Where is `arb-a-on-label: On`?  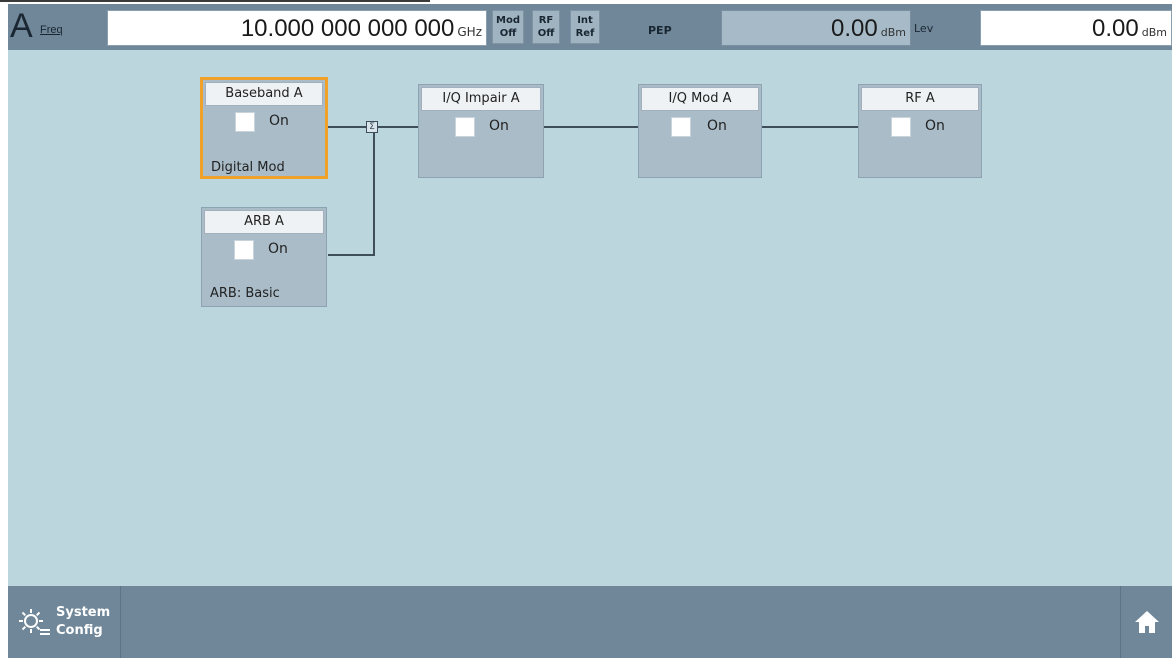
arb-a-on-label: On is located at coordinates (278, 249).